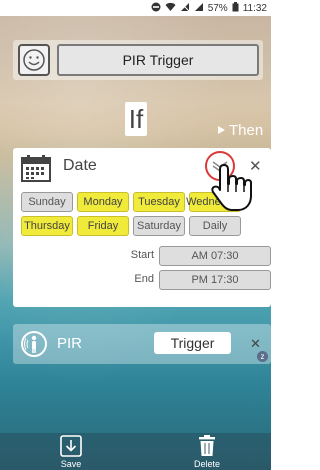 The width and height of the screenshot is (320, 470). What do you see at coordinates (47, 226) in the screenshot?
I see `day-thursday: Thursday` at bounding box center [47, 226].